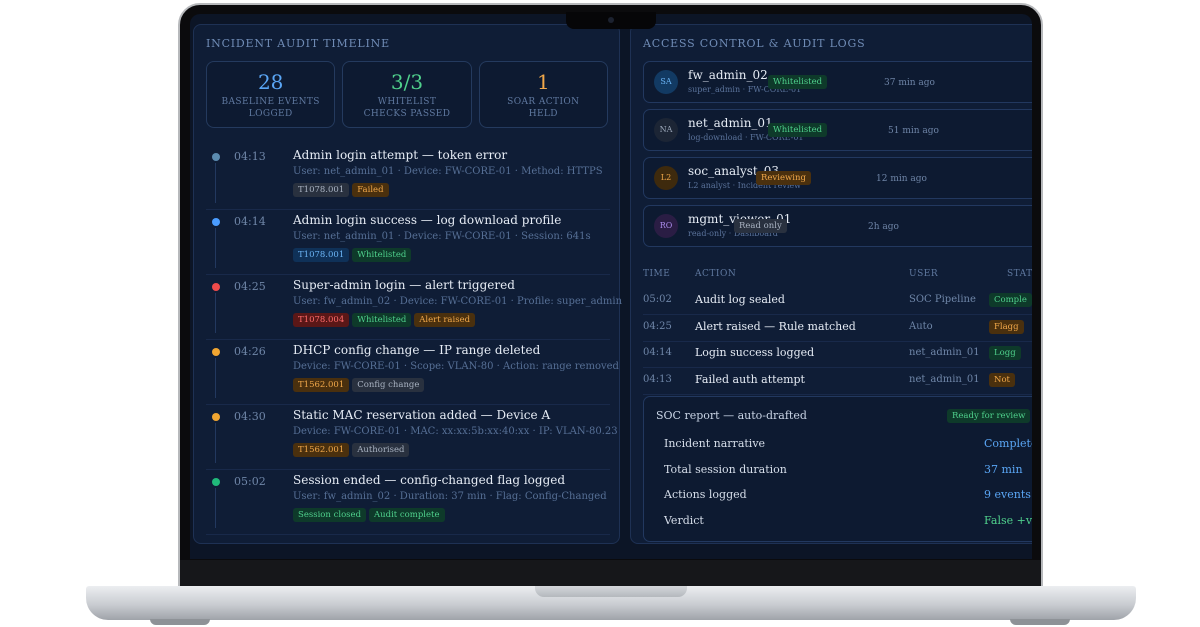  Describe the element at coordinates (543, 82) in the screenshot. I see `kpi-value: 1` at that location.